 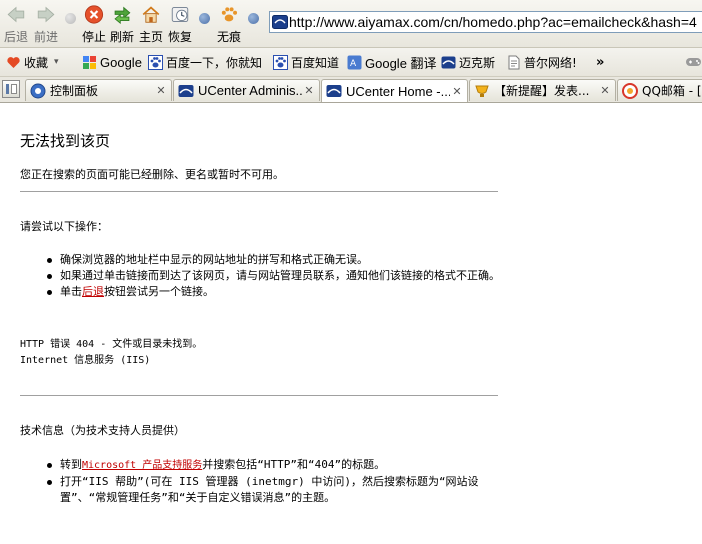 I want to click on click-prefix: 单击, so click(x=71, y=291).